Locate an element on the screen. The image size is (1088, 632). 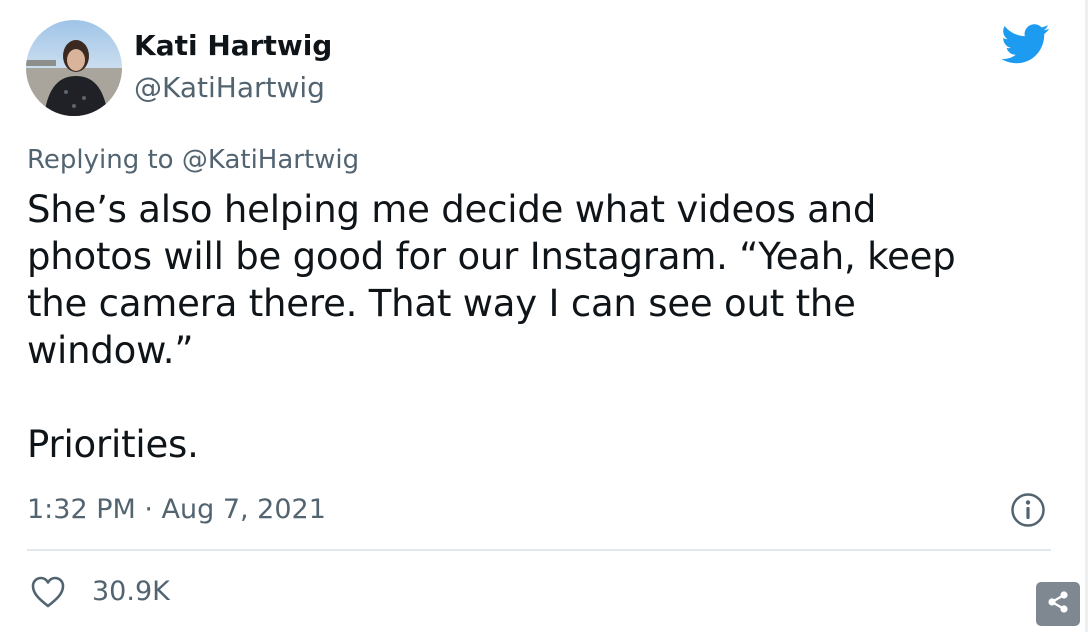
author-name: Kati Hartwig is located at coordinates (233, 46).